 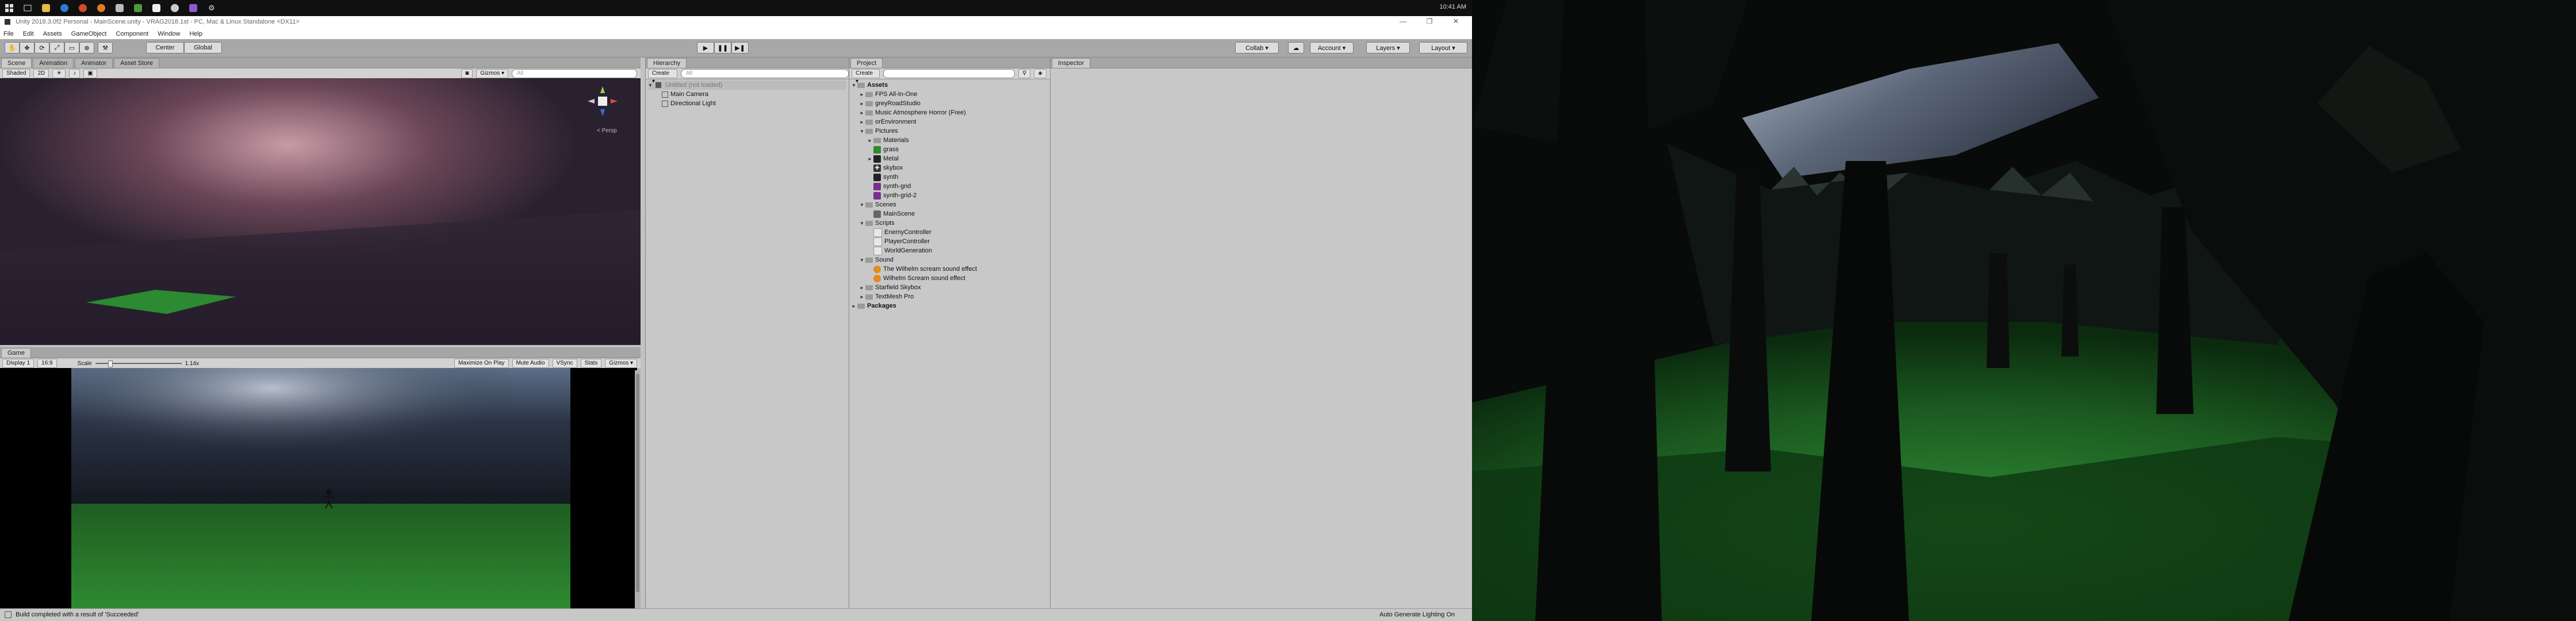 What do you see at coordinates (667, 63) in the screenshot?
I see `tab-hierarchy: Hierarchy` at bounding box center [667, 63].